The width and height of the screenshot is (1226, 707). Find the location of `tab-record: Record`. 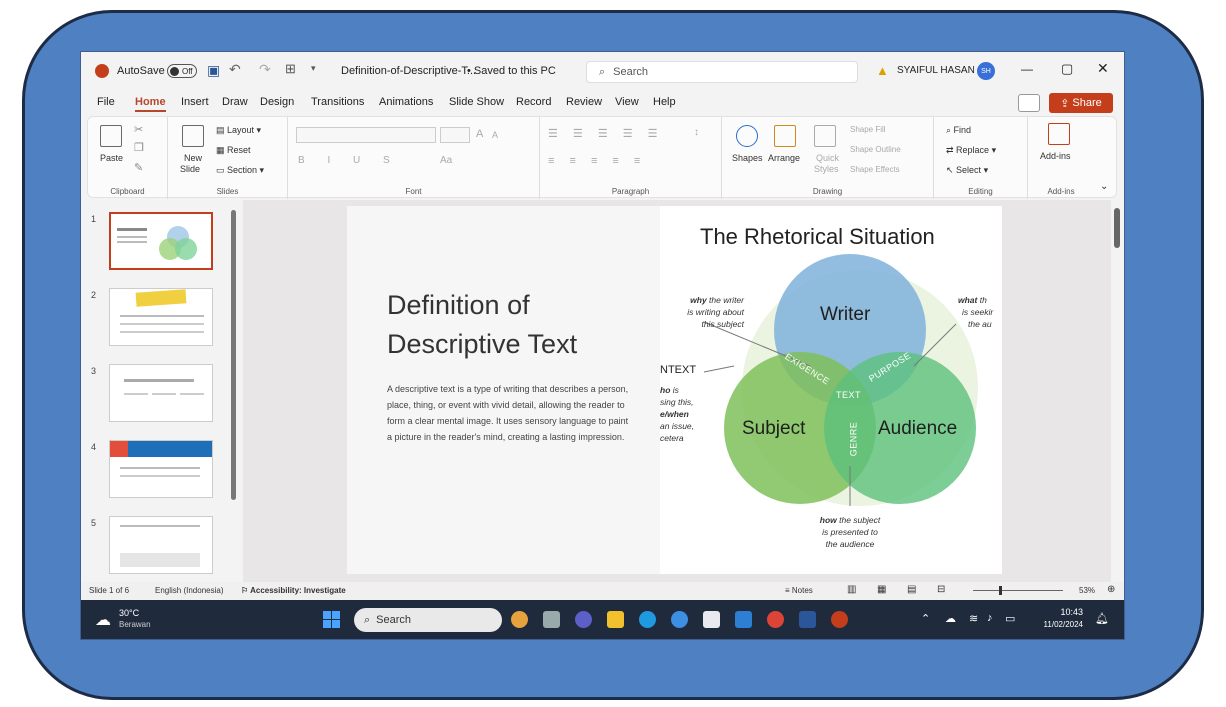

tab-record: Record is located at coordinates (533, 102).